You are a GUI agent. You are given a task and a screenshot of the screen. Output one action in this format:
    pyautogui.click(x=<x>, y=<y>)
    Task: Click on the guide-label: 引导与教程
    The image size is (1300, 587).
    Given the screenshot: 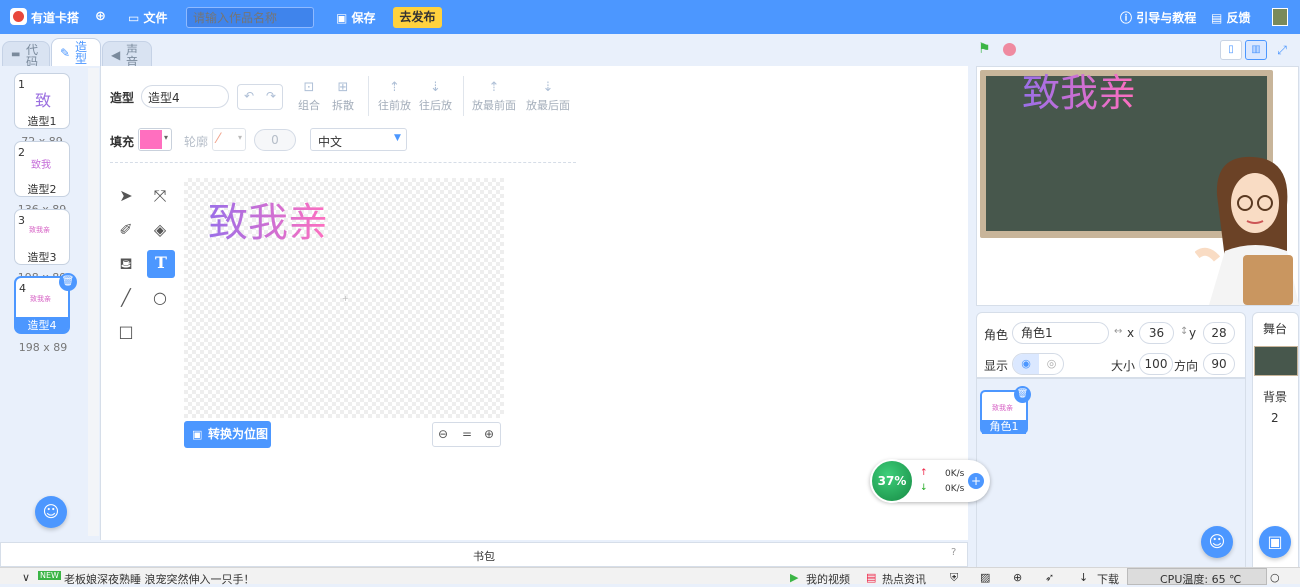 What is the action you would take?
    pyautogui.click(x=1166, y=18)
    